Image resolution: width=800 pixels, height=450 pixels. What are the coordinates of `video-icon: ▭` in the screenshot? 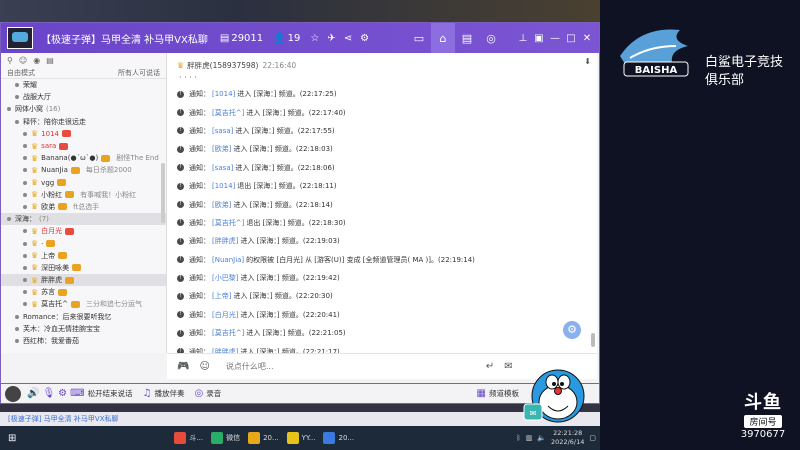 It's located at (419, 38).